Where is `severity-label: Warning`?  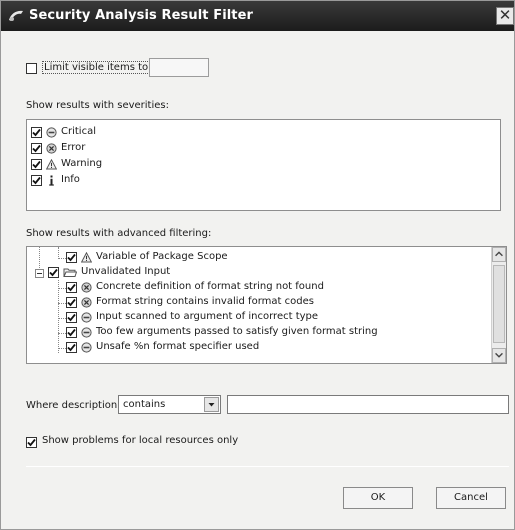
severity-label: Warning is located at coordinates (82, 163).